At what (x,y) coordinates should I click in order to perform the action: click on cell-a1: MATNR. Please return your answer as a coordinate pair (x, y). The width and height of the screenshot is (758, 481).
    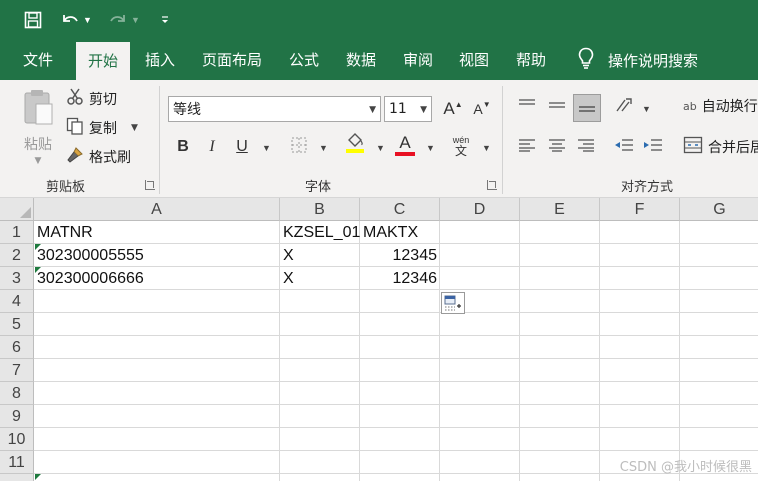
    Looking at the image, I should click on (157, 232).